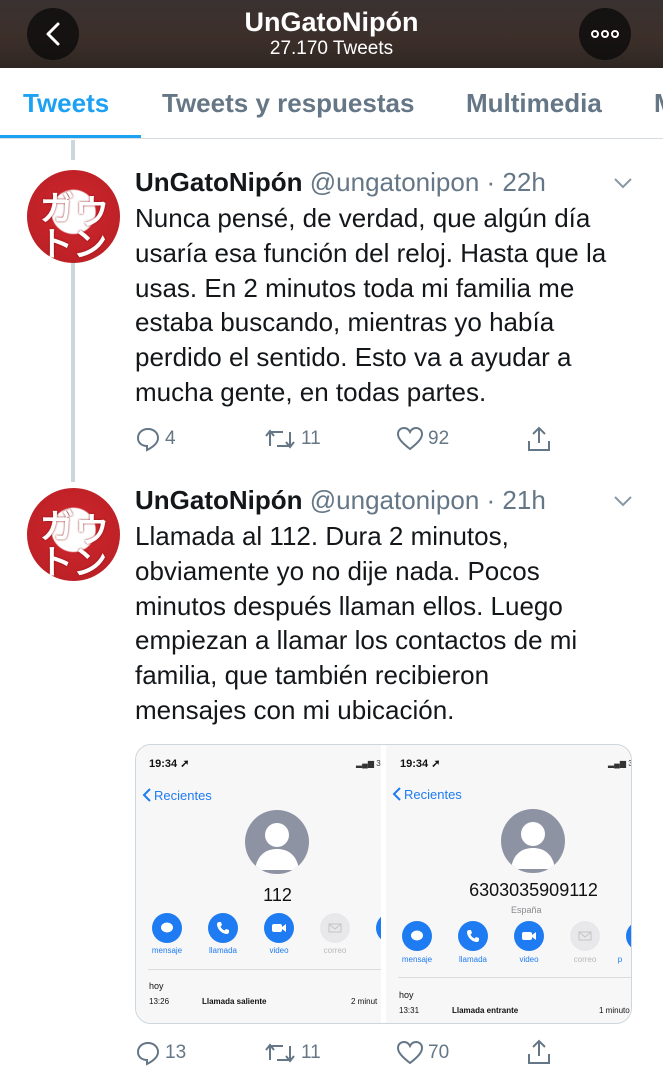 The image size is (663, 1080). Describe the element at coordinates (277, 895) in the screenshot. I see `phone-number: 112` at that location.